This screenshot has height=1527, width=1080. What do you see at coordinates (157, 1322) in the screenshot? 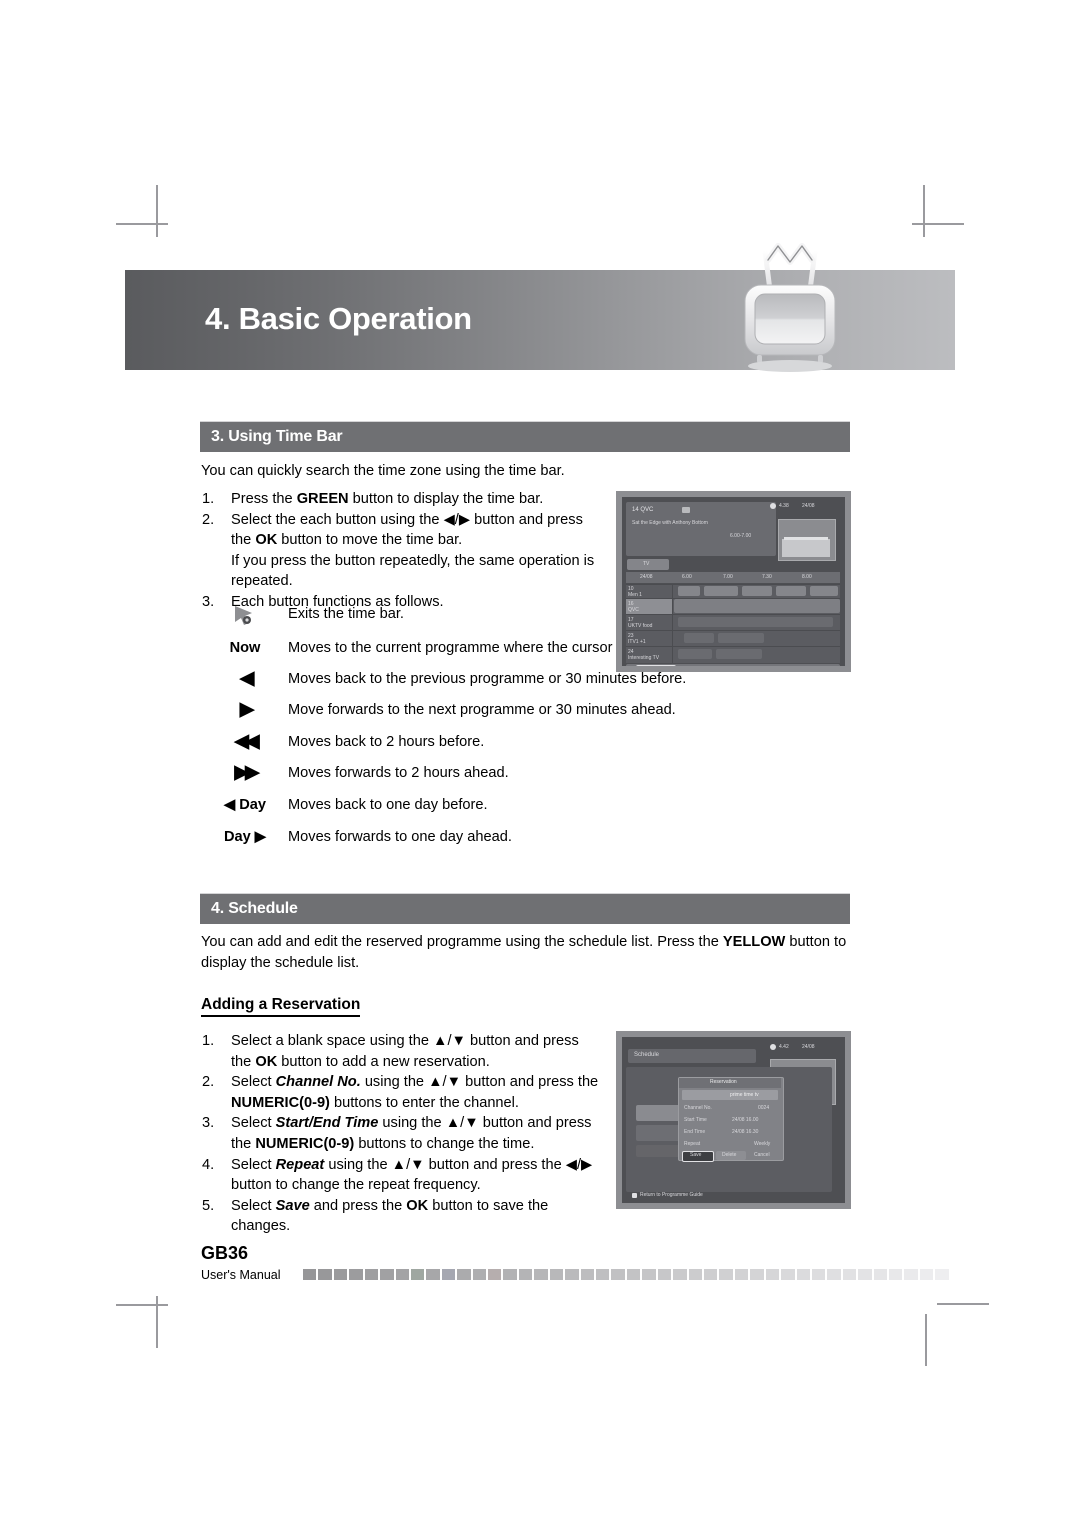
I see `crop-mark-bottom-left-vertical` at bounding box center [157, 1322].